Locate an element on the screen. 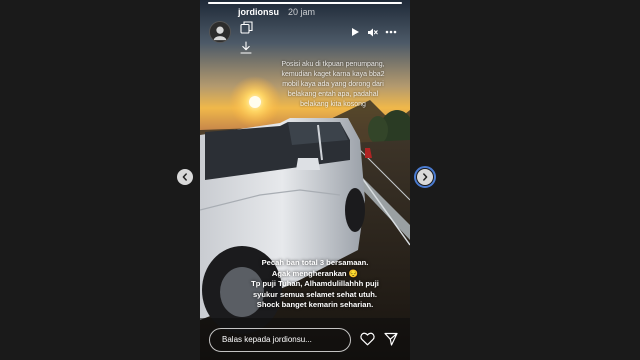  share-button is located at coordinates (391, 341).